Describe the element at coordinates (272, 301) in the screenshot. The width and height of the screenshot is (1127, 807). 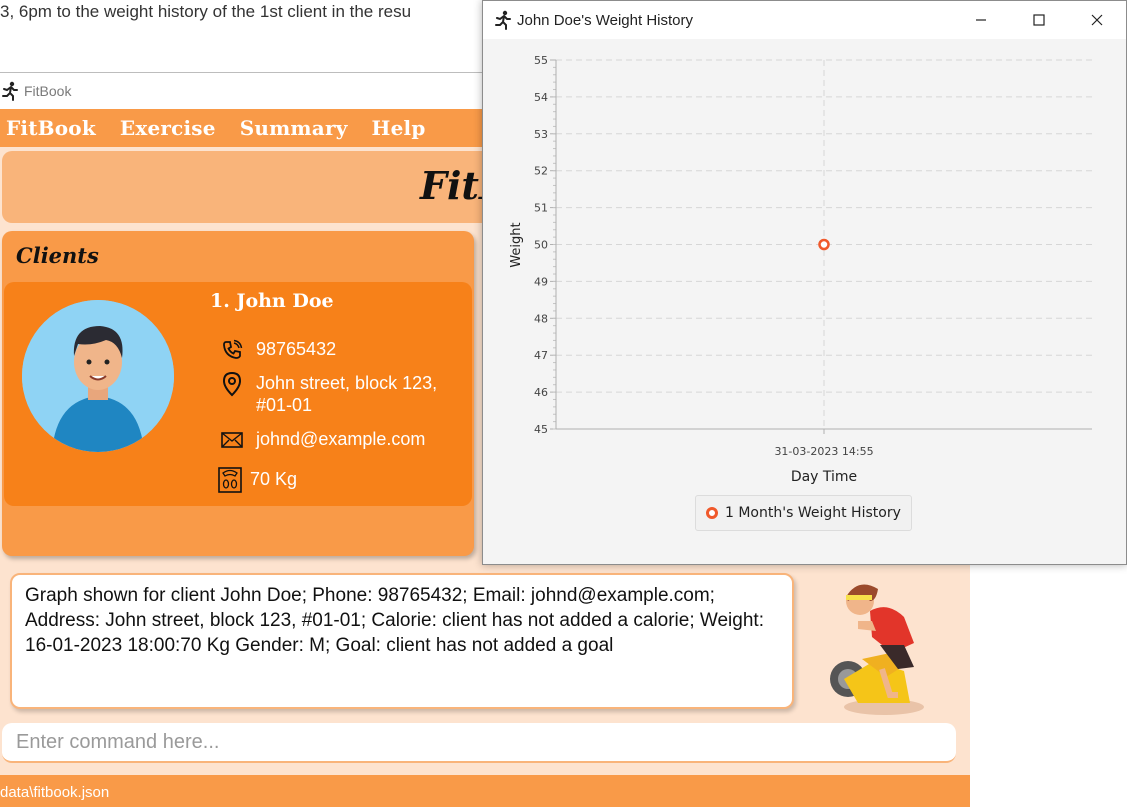
I see `client-name: 1. John Doe` at that location.